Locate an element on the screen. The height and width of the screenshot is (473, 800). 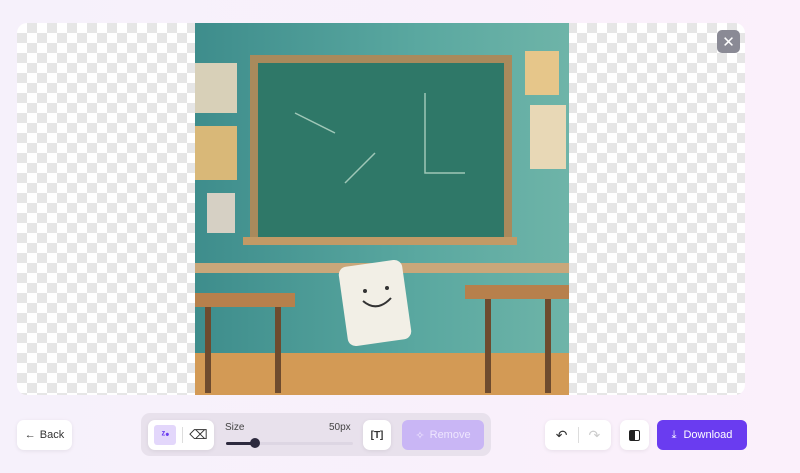
close-button: ✕ is located at coordinates (728, 41).